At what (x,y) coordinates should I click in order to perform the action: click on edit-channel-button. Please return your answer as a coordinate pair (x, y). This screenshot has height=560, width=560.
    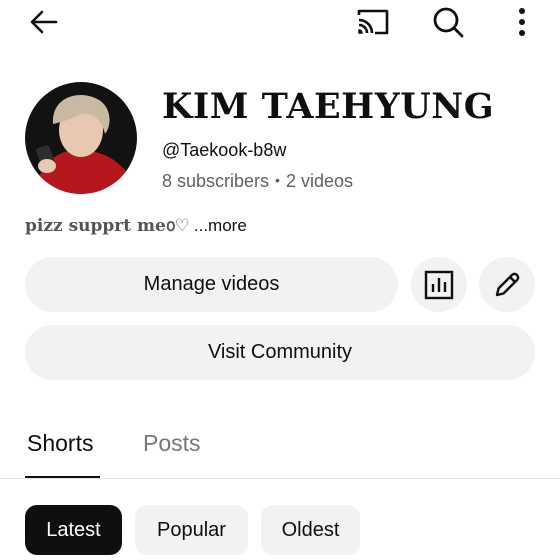
    Looking at the image, I should click on (507, 284).